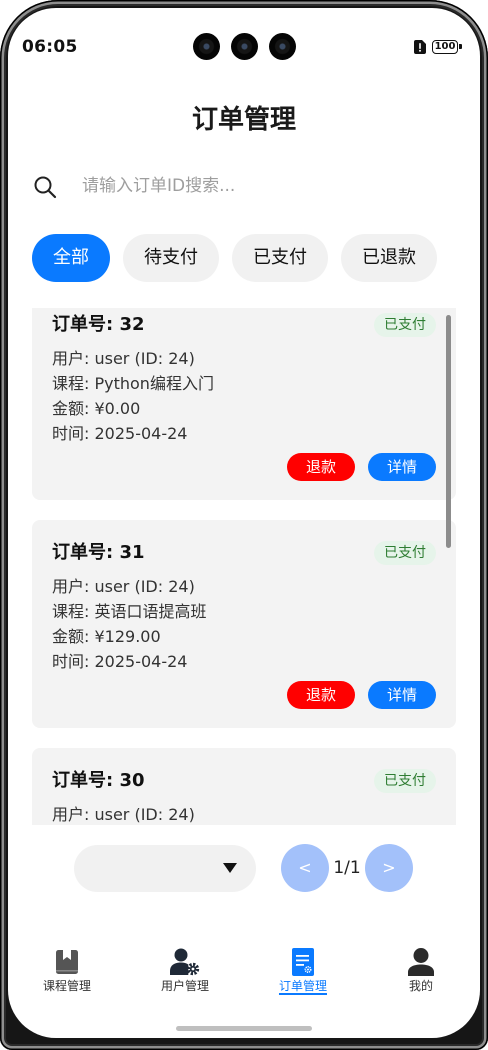 Image resolution: width=488 pixels, height=1050 pixels. What do you see at coordinates (305, 868) in the screenshot?
I see `prev-page-button: <` at bounding box center [305, 868].